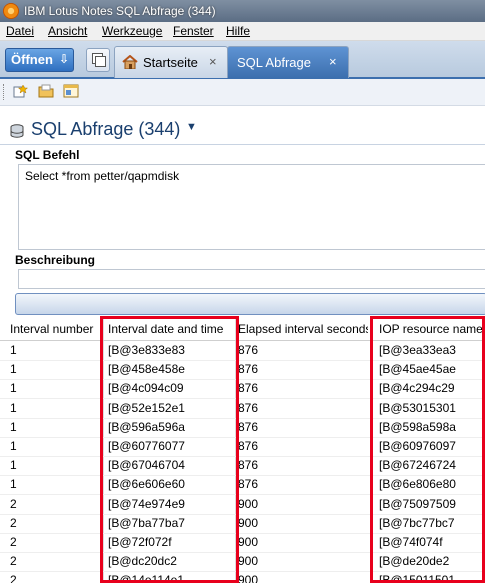 The width and height of the screenshot is (485, 583). I want to click on open-button-label: Öffnen, so click(32, 59).